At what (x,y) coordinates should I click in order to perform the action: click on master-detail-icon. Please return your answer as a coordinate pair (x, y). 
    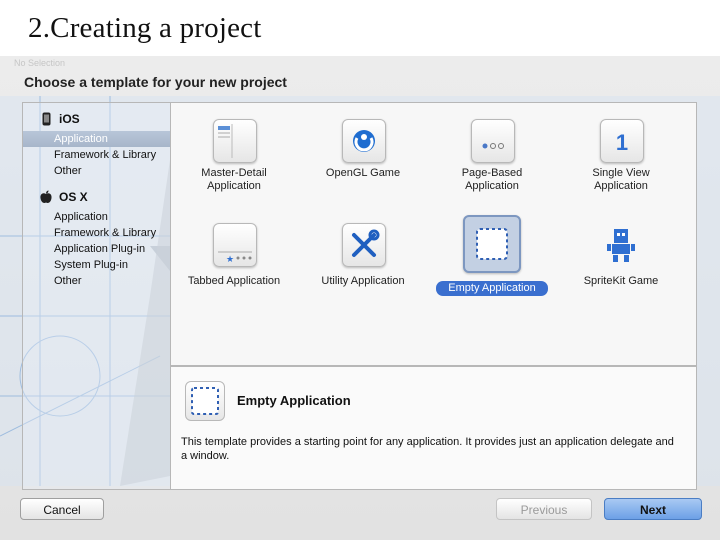
    Looking at the image, I should click on (235, 141).